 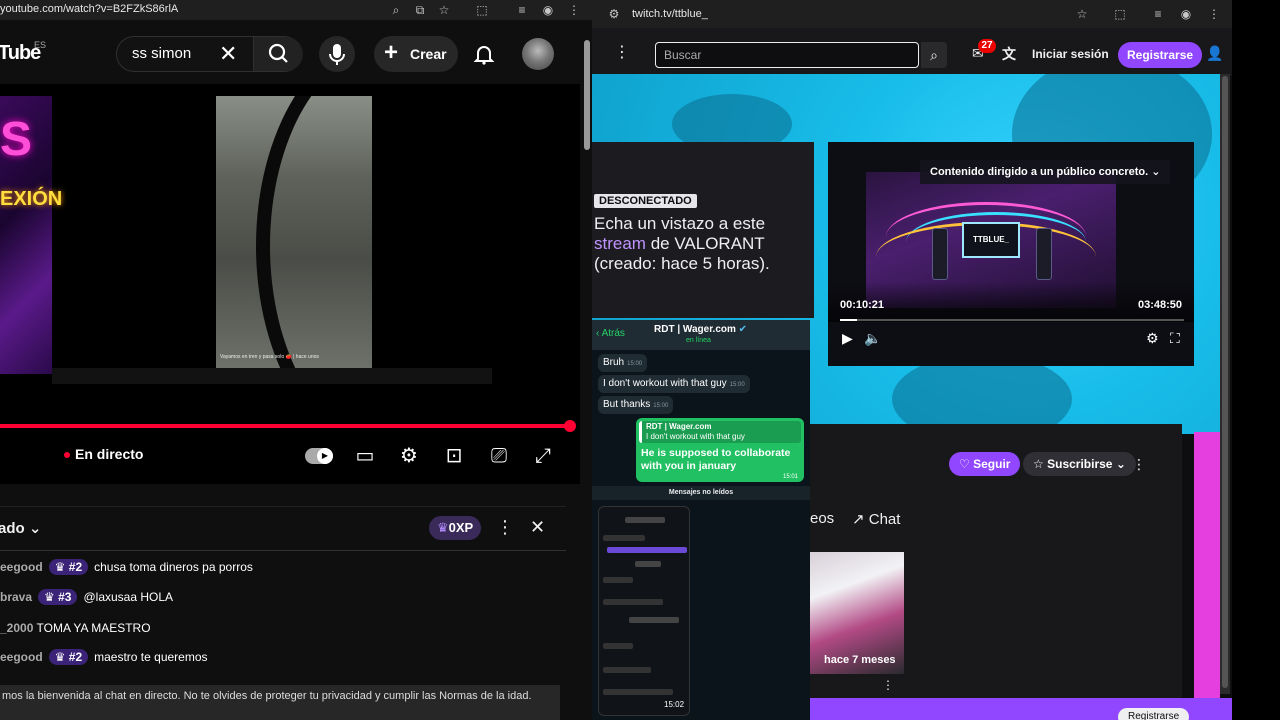 I want to click on chat-user: _2000, so click(x=17, y=628).